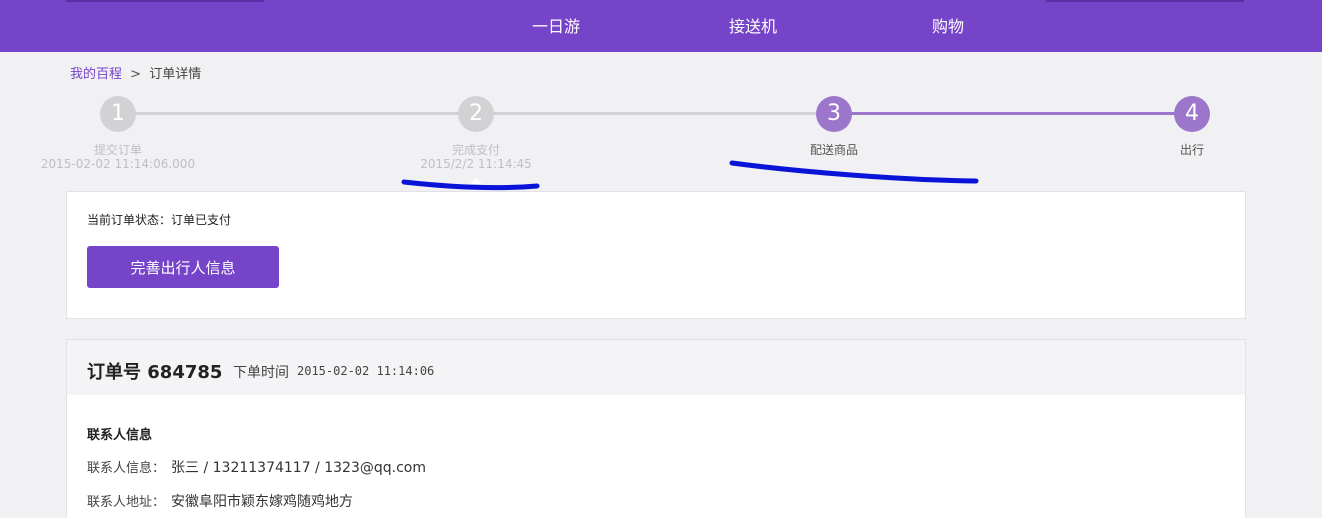 The width and height of the screenshot is (1322, 518). I want to click on step-circle-1: 1, so click(118, 114).